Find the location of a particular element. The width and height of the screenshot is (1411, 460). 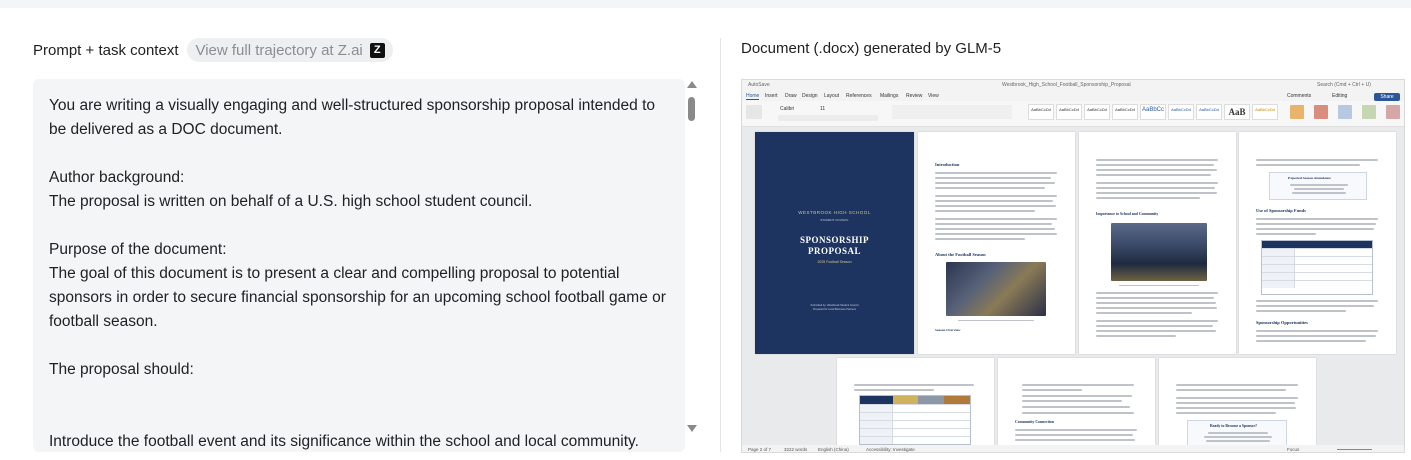

prompt-scrollbar is located at coordinates (692, 259).